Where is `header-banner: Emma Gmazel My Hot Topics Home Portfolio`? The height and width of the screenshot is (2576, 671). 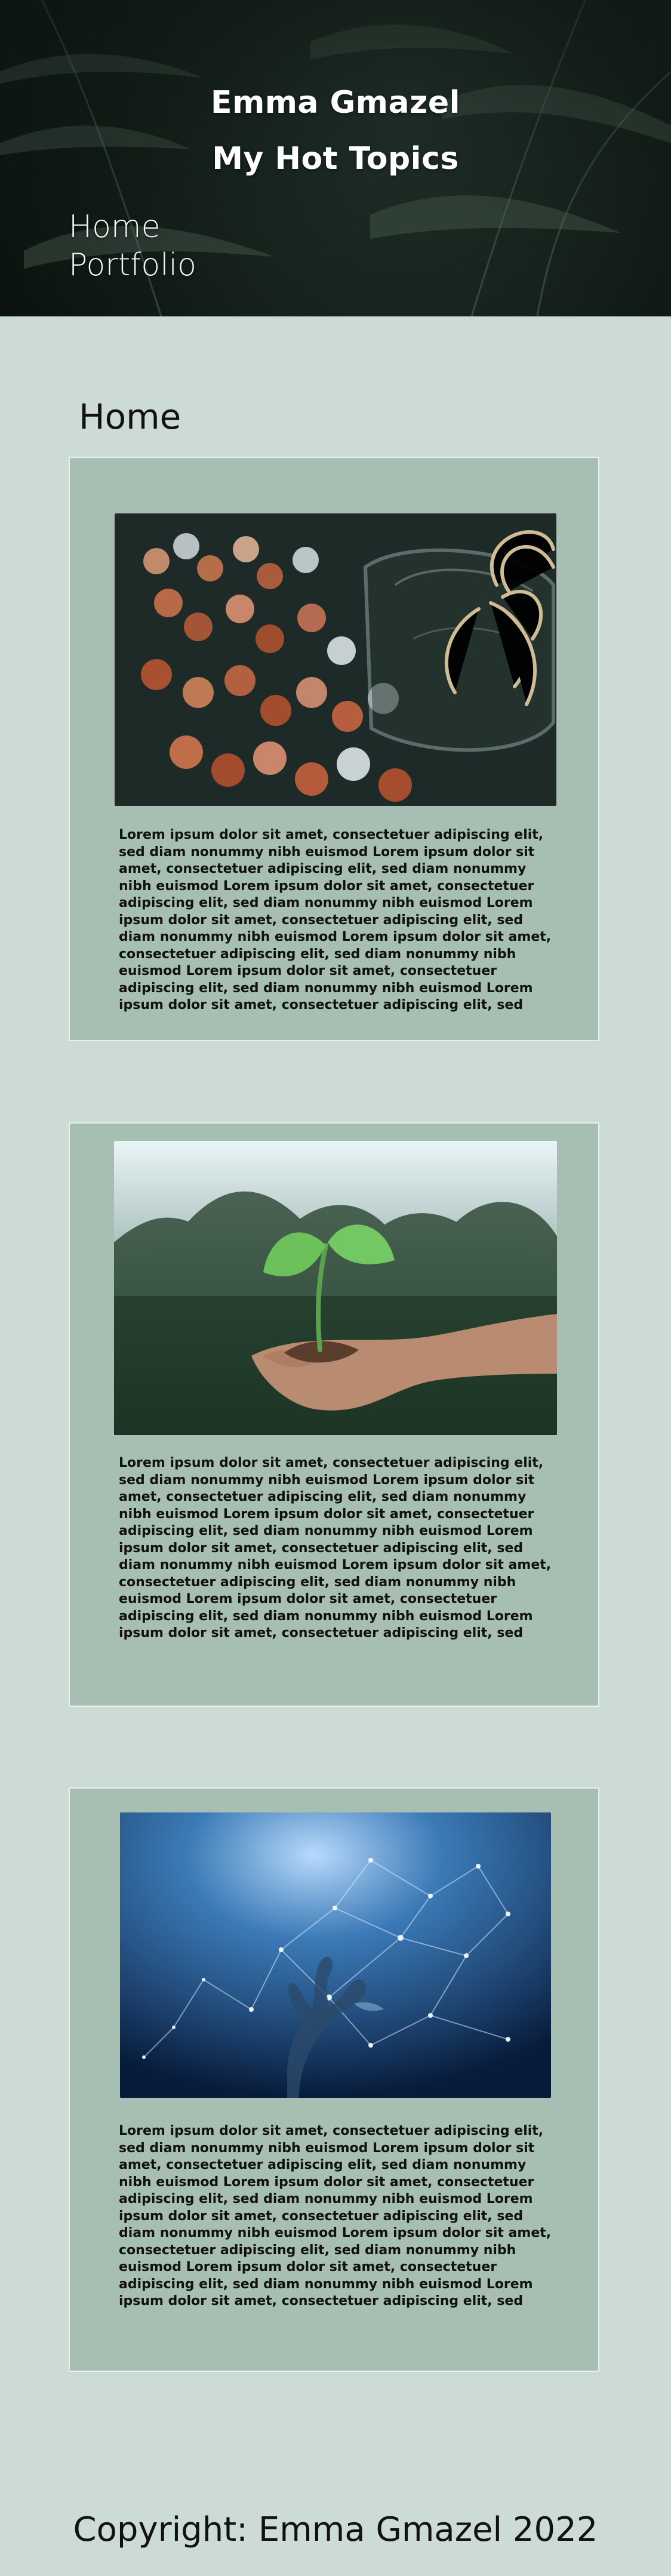
header-banner: Emma Gmazel My Hot Topics Home Portfolio is located at coordinates (335, 158).